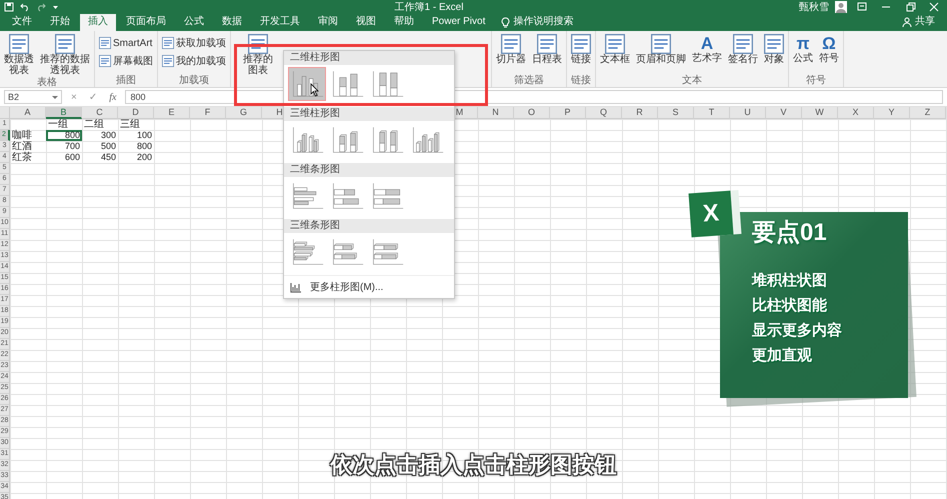 This screenshot has width=947, height=499. Describe the element at coordinates (28, 113) in the screenshot. I see `column-header: A` at that location.